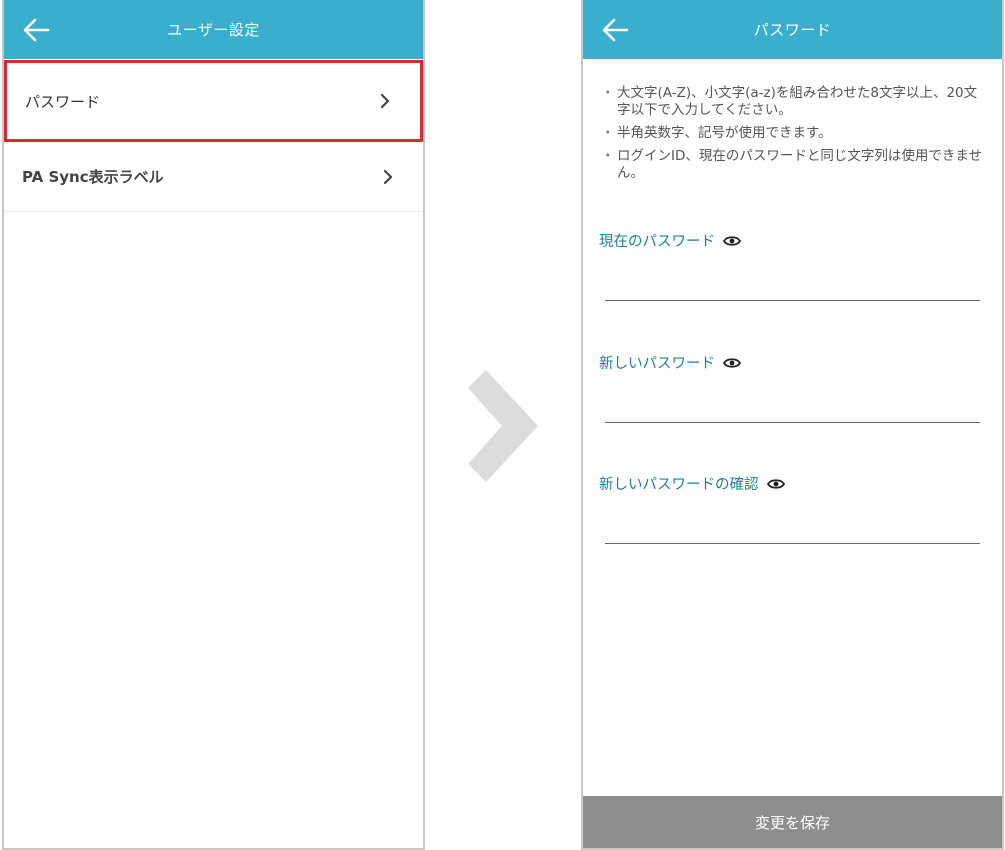  Describe the element at coordinates (716, 133) in the screenshot. I see `rule-item: ・ 半角英数字、記号が使用できます。` at that location.